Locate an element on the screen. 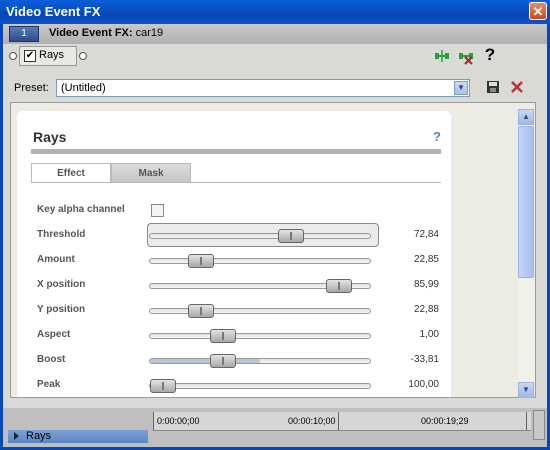 The image size is (550, 450). header-label-bold: Video Event FX: is located at coordinates (91, 33).